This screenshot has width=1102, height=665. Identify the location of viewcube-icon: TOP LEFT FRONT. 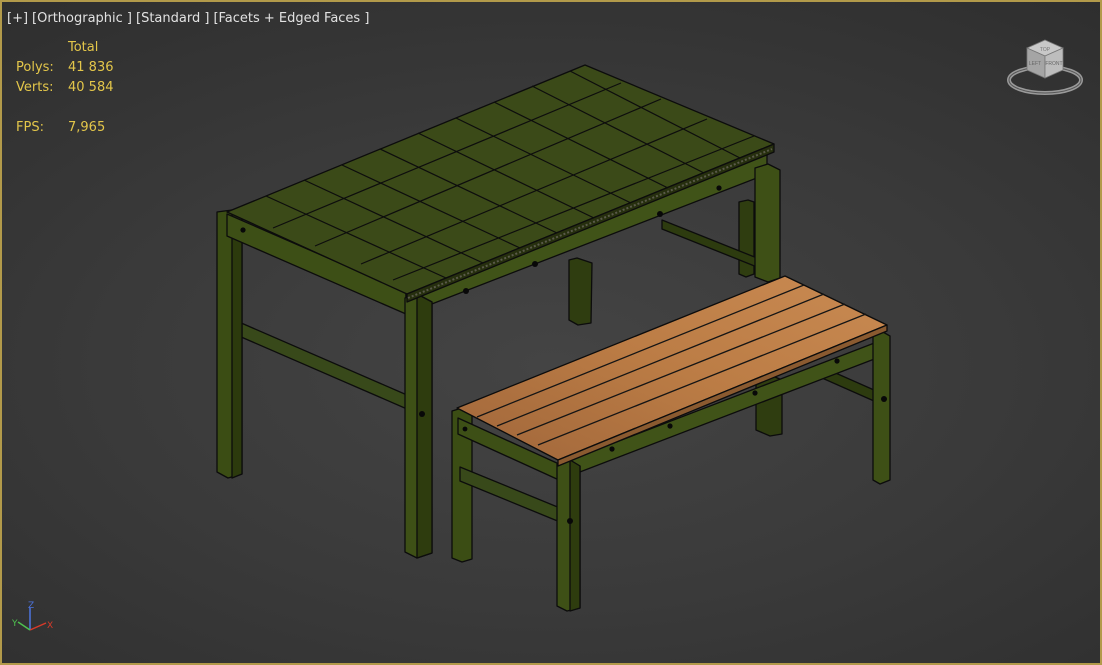
(1045, 67).